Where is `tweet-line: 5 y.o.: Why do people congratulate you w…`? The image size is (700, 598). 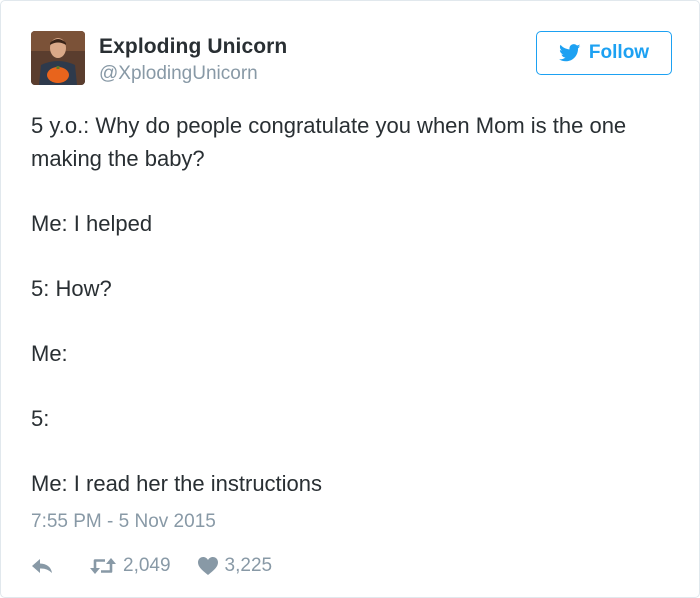 tweet-line: 5 y.o.: Why do people congratulate you w… is located at coordinates (329, 142).